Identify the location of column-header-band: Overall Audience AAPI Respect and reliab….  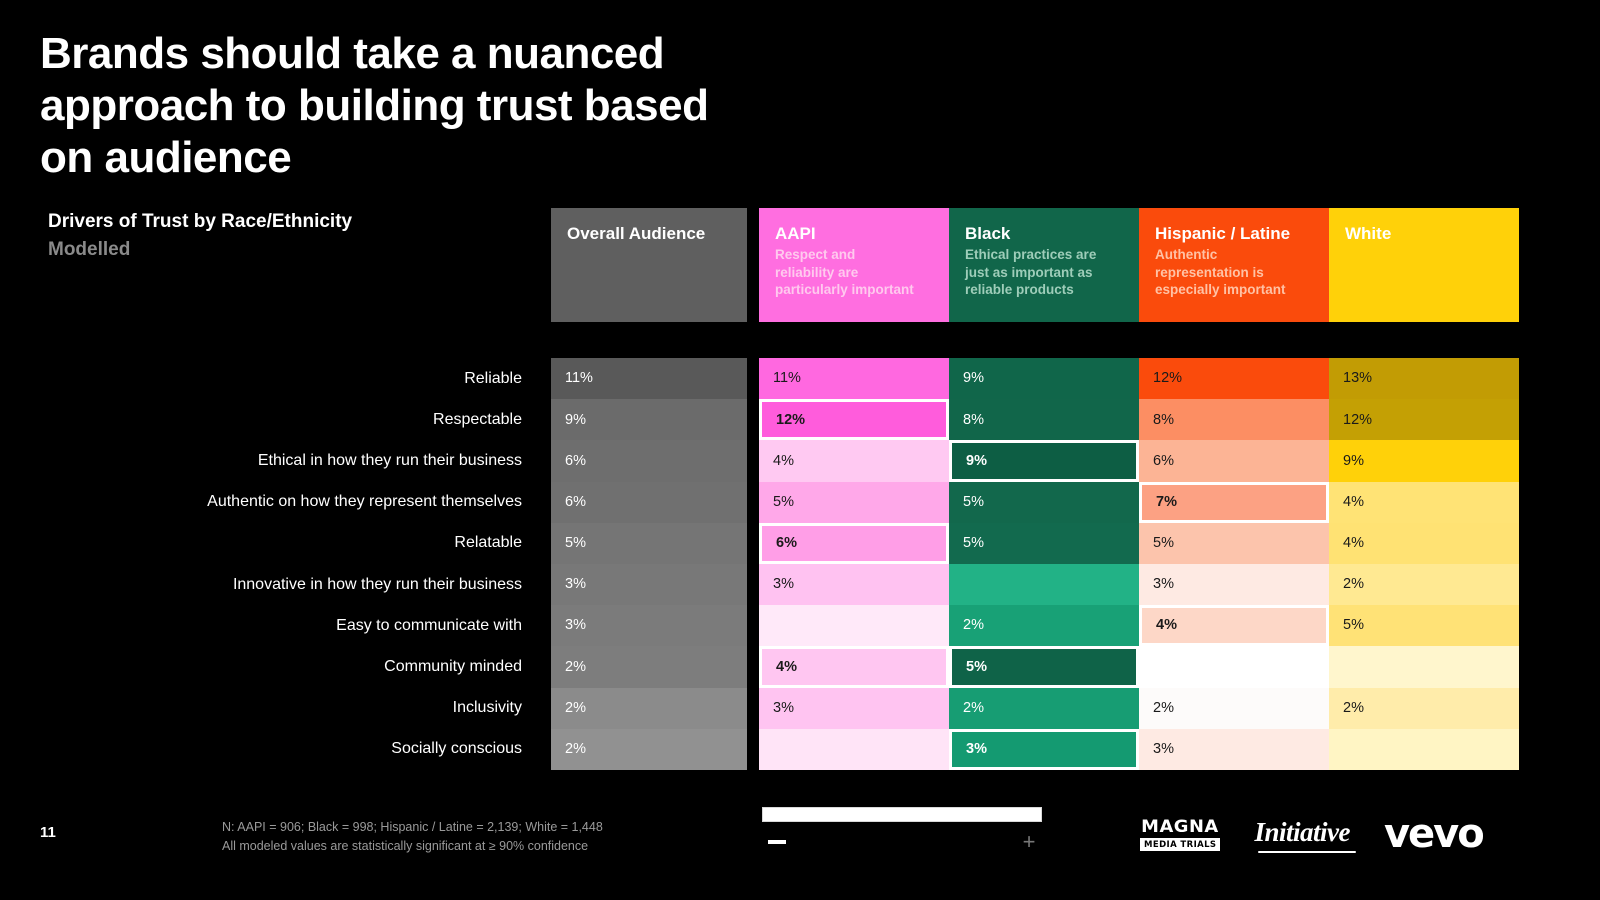
(1048, 265).